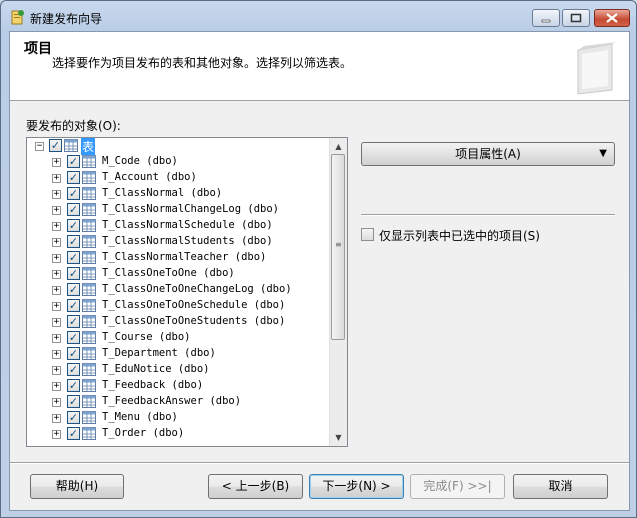 The height and width of the screenshot is (518, 637). Describe the element at coordinates (318, 16) in the screenshot. I see `title-bar: 新建发布向导` at that location.